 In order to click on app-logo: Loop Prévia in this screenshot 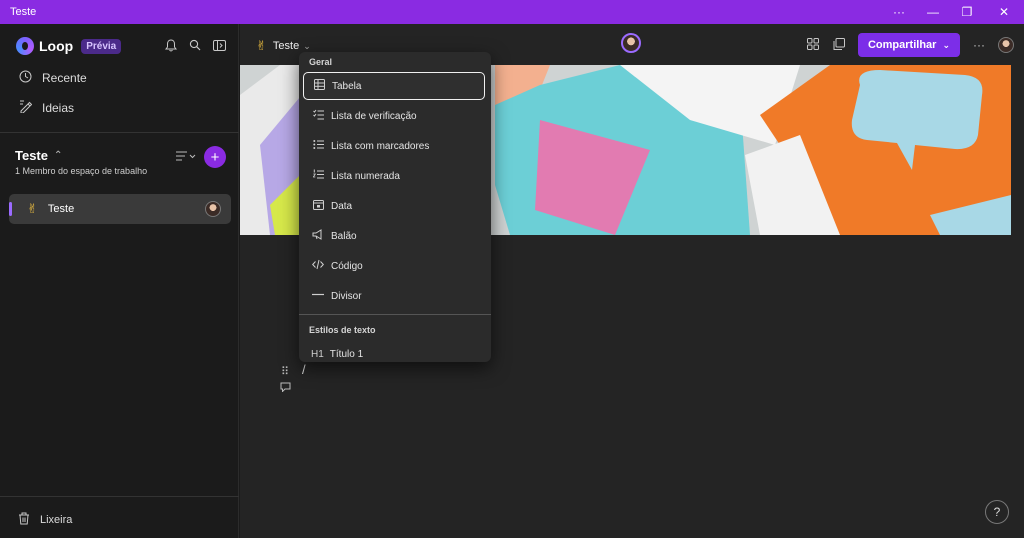, I will do `click(69, 46)`.